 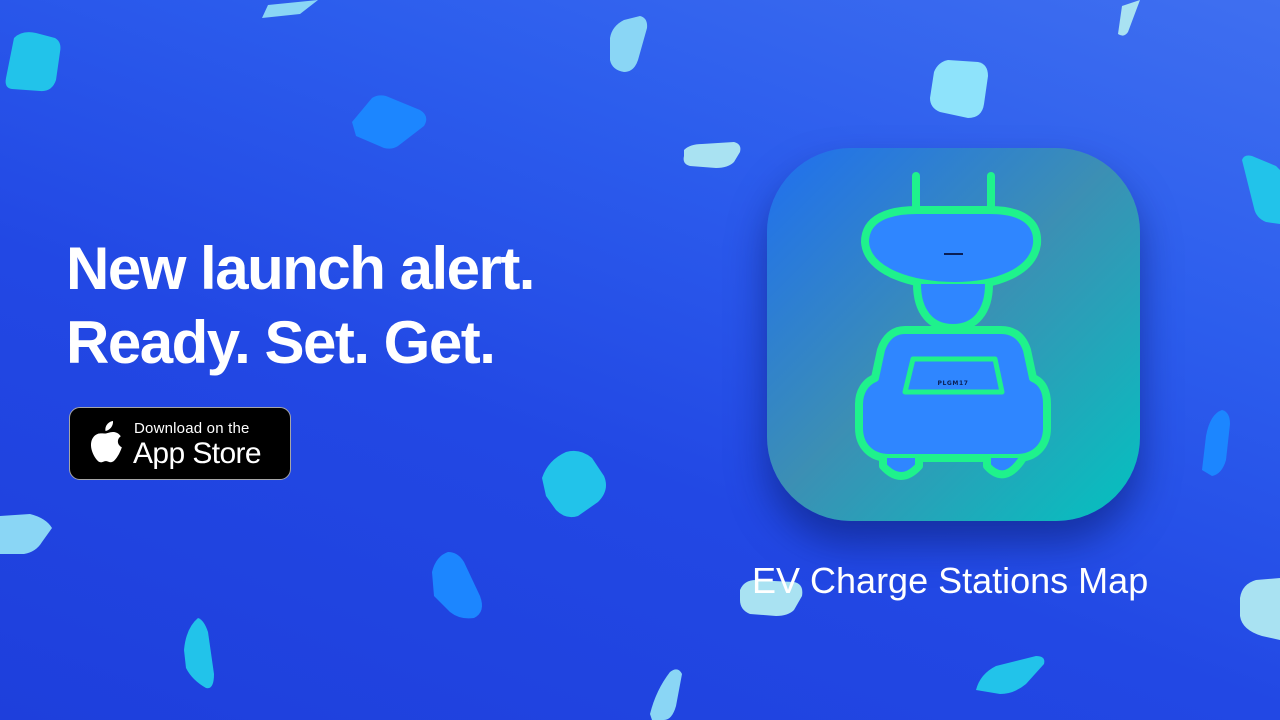 What do you see at coordinates (281, 342) in the screenshot?
I see `headline-line-2: Ready. Set. Get.` at bounding box center [281, 342].